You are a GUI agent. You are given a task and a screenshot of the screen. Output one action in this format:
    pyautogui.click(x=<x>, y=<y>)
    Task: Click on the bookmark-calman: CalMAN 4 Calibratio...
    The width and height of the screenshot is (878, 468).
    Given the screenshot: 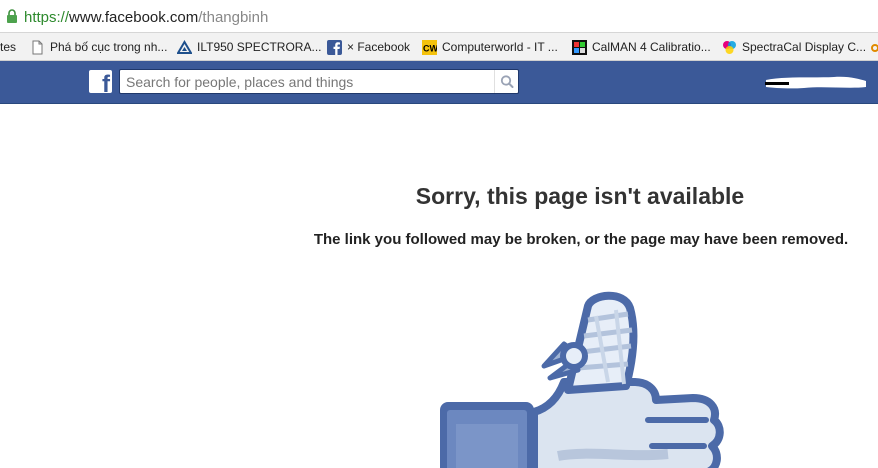 What is the action you would take?
    pyautogui.click(x=641, y=47)
    